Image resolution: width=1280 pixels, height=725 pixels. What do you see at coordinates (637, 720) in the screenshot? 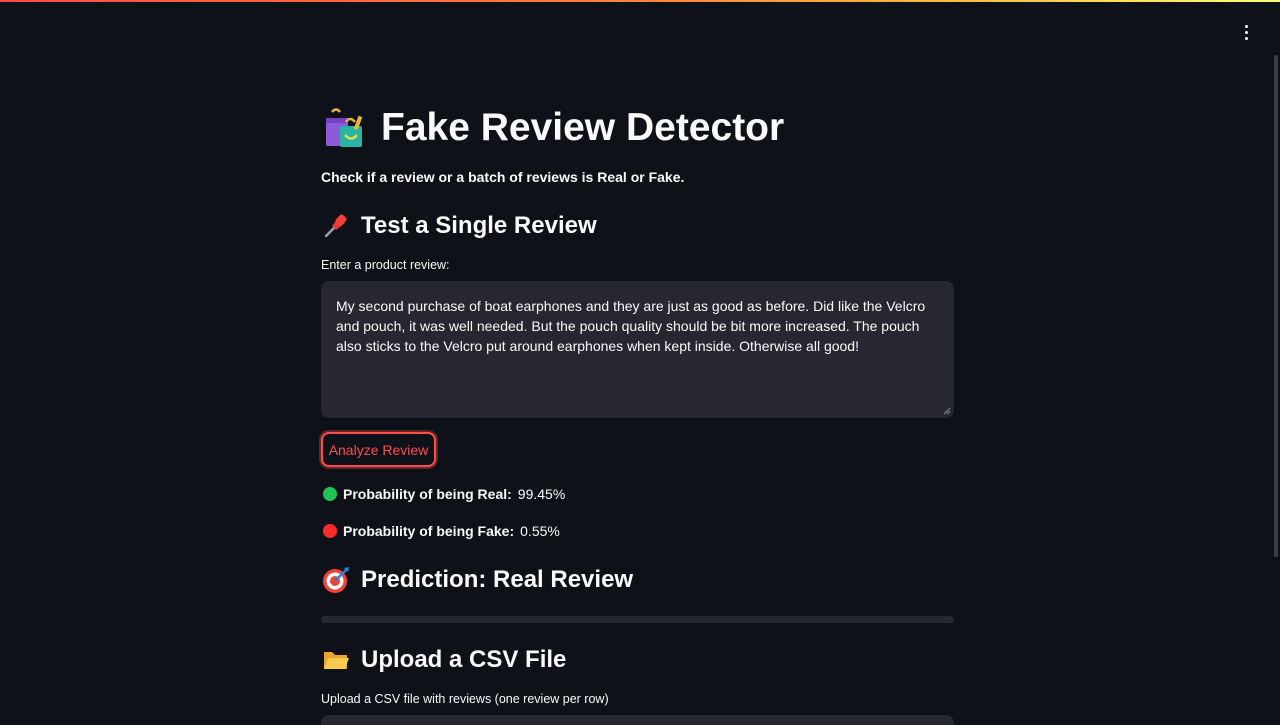
I see `csv-file-uploader` at bounding box center [637, 720].